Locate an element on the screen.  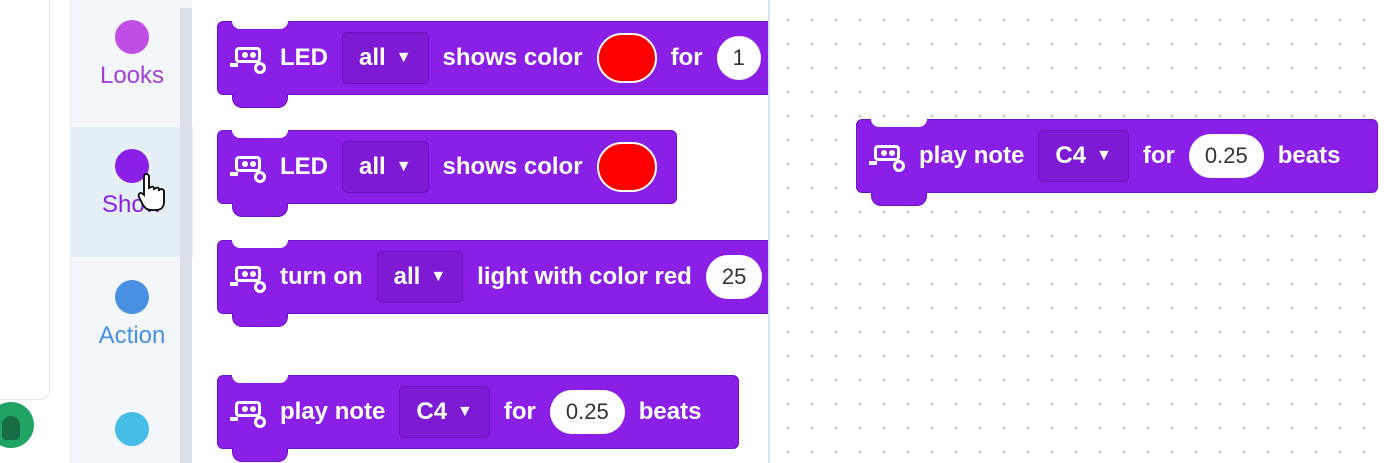
category-label: Looks is located at coordinates (132, 75).